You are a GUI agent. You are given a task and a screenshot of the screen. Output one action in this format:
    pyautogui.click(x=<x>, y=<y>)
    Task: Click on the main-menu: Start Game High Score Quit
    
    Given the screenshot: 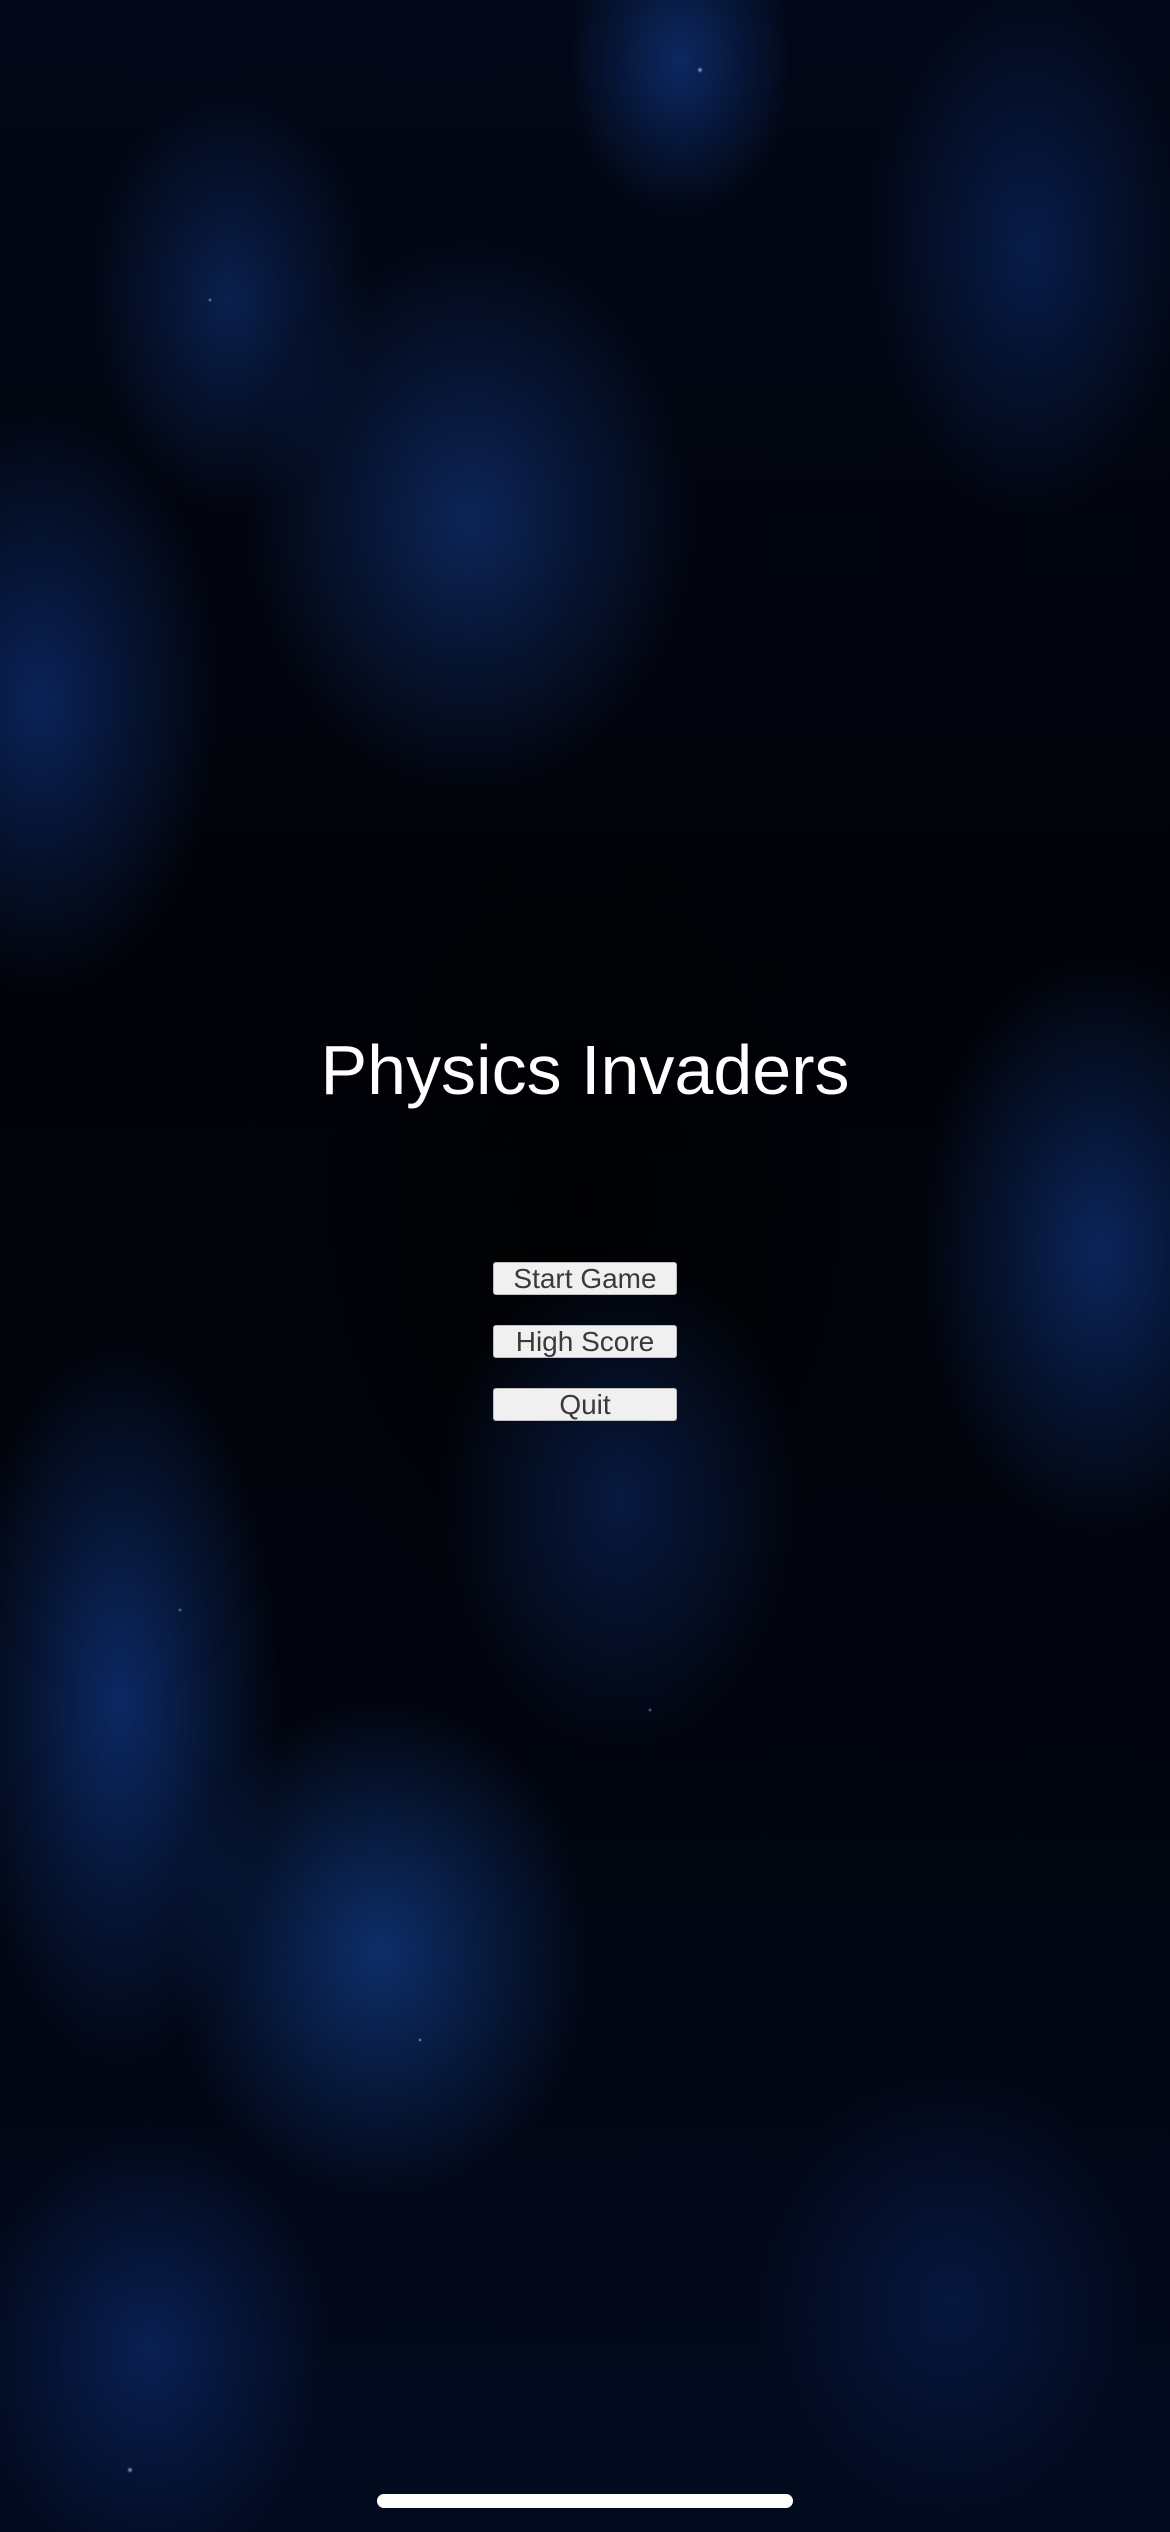 What is the action you would take?
    pyautogui.click(x=585, y=1356)
    